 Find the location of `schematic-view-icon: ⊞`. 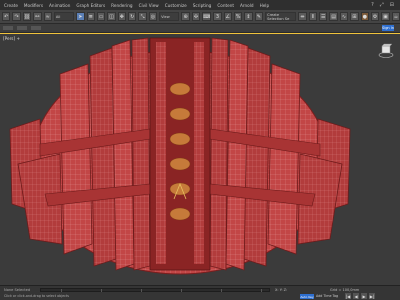

schematic-view-icon: ⊞ is located at coordinates (354, 16).